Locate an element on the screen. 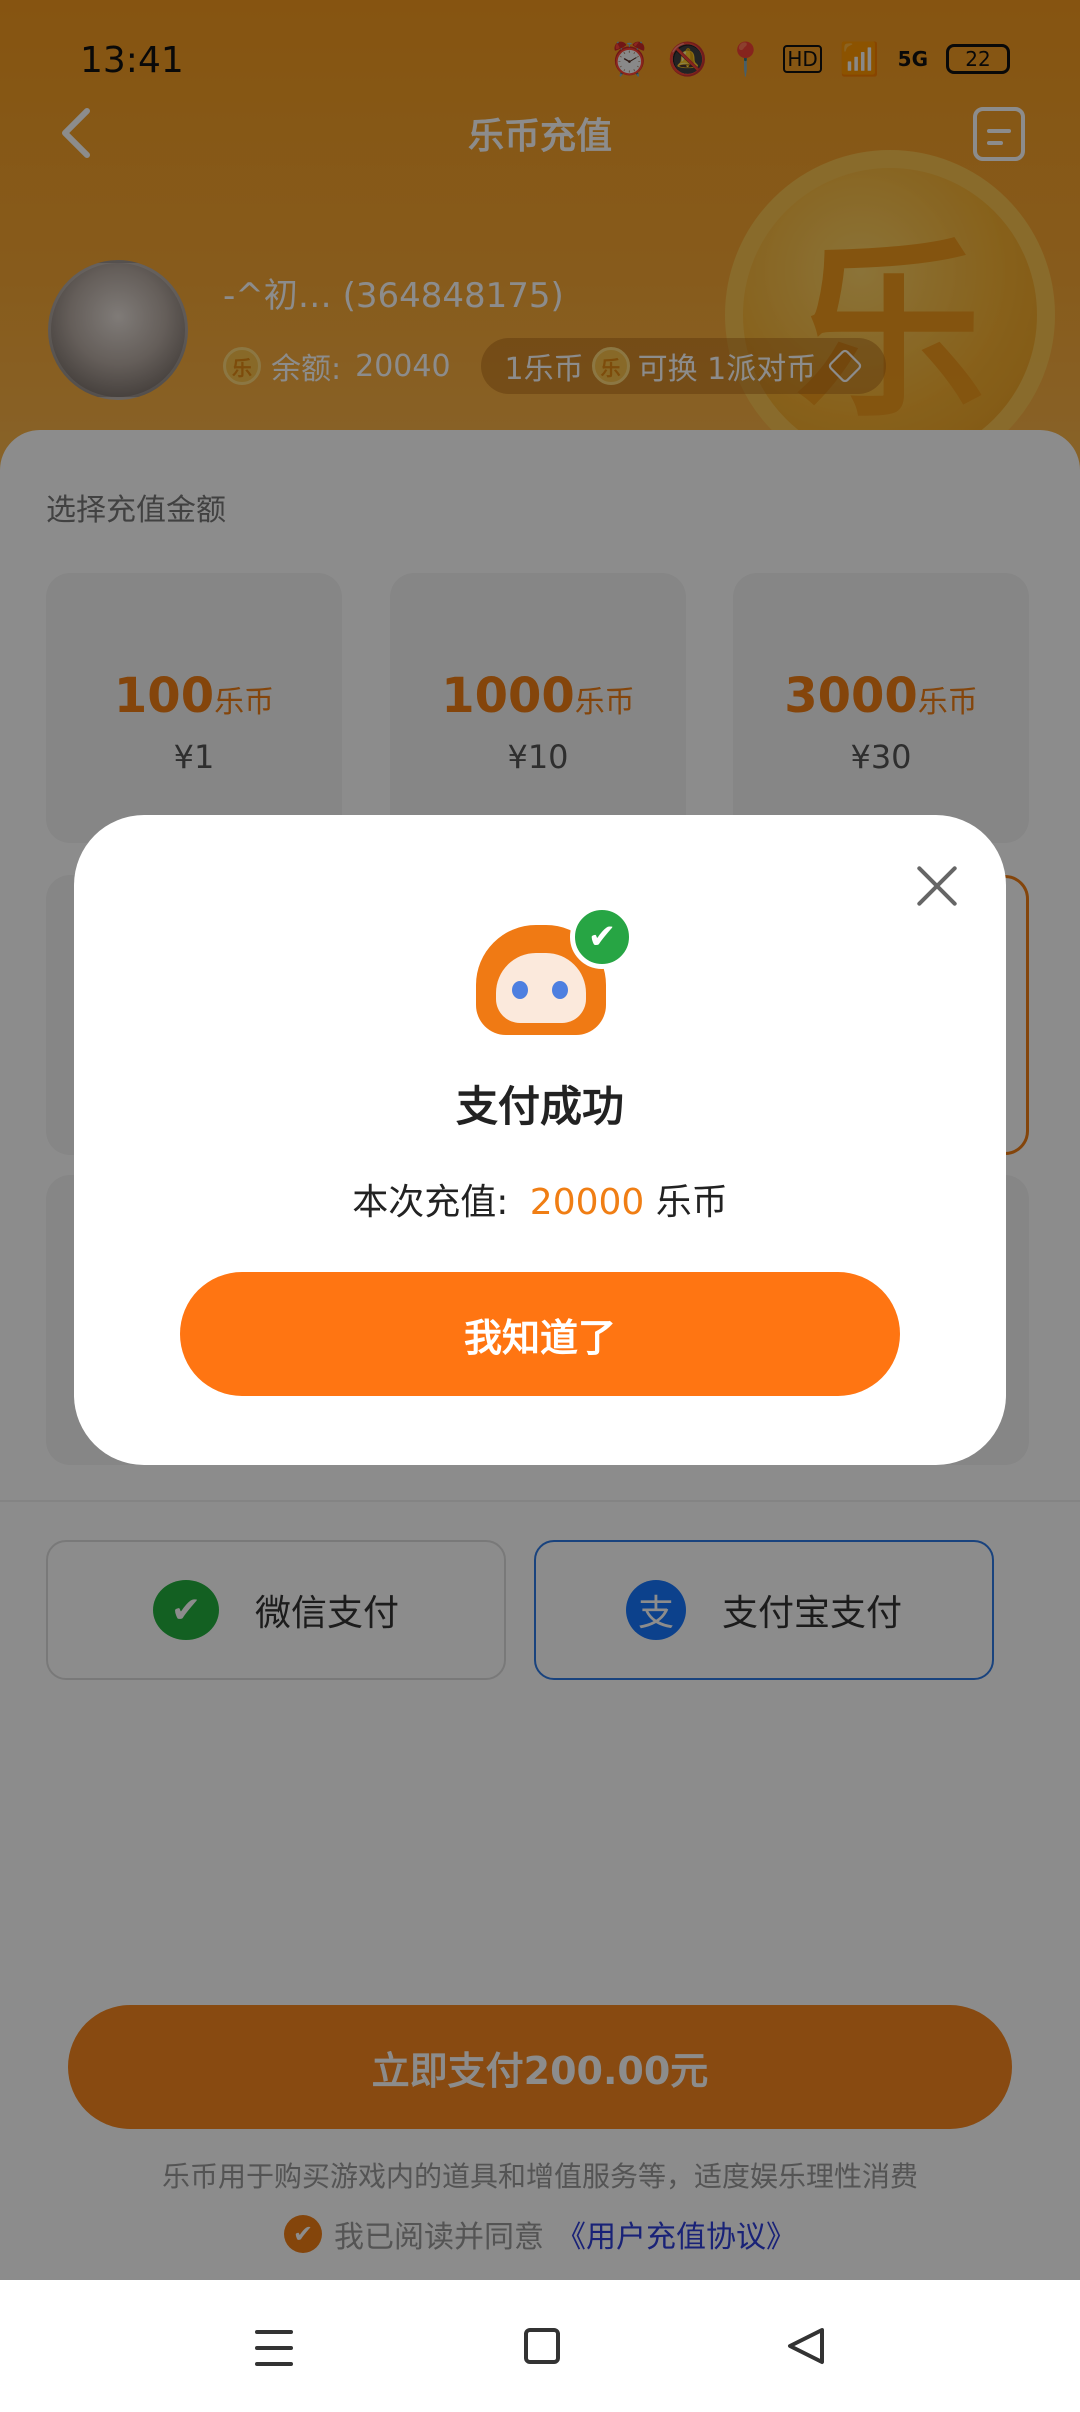  got-it-button: 我知道了 is located at coordinates (540, 1334).